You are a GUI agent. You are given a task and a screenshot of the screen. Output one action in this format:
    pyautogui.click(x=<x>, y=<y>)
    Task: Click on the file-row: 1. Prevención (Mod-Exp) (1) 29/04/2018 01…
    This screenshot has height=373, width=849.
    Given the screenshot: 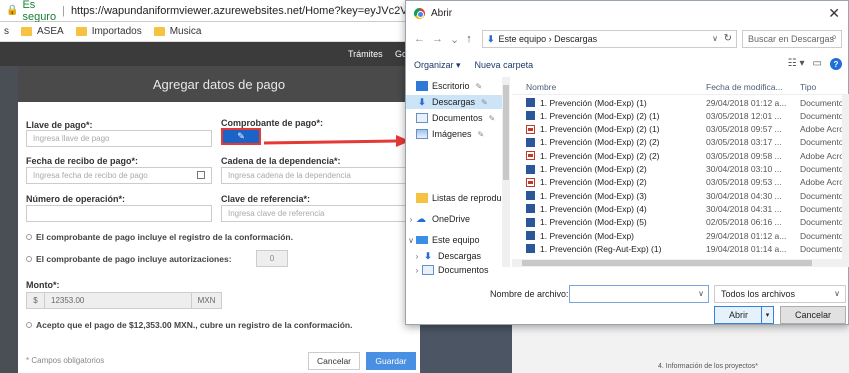 What is the action you would take?
    pyautogui.click(x=680, y=102)
    